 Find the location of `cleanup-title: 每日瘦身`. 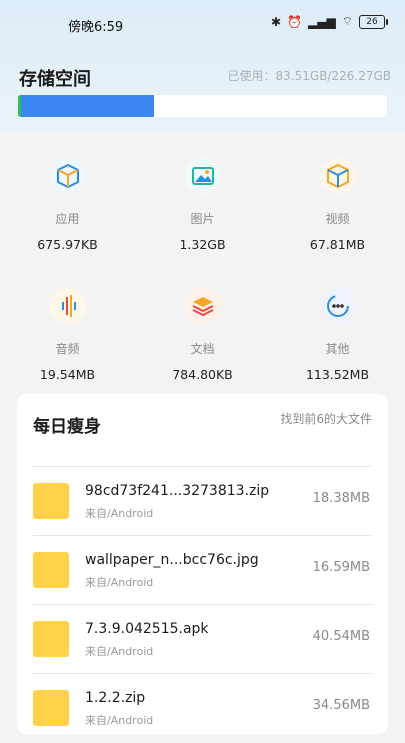

cleanup-title: 每日瘦身 is located at coordinates (67, 427).